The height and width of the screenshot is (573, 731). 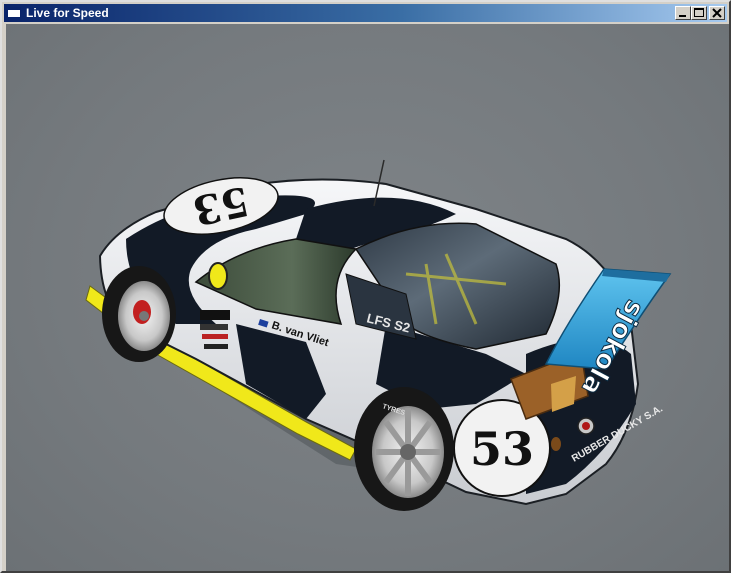 What do you see at coordinates (139, 314) in the screenshot?
I see `front-wheel` at bounding box center [139, 314].